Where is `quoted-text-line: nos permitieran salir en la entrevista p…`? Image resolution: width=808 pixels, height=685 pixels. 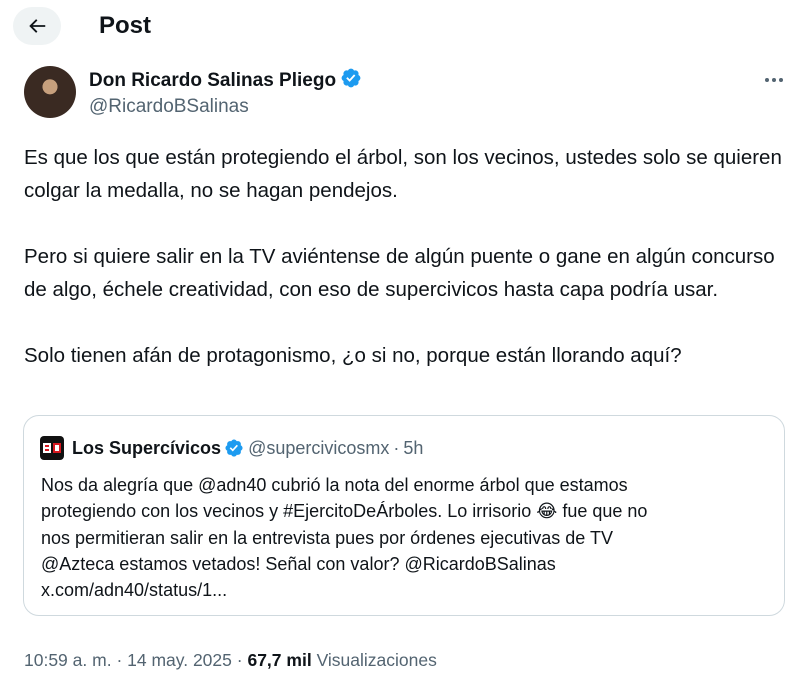
quoted-text-line: nos permitieran salir en la entrevista p… is located at coordinates (327, 538).